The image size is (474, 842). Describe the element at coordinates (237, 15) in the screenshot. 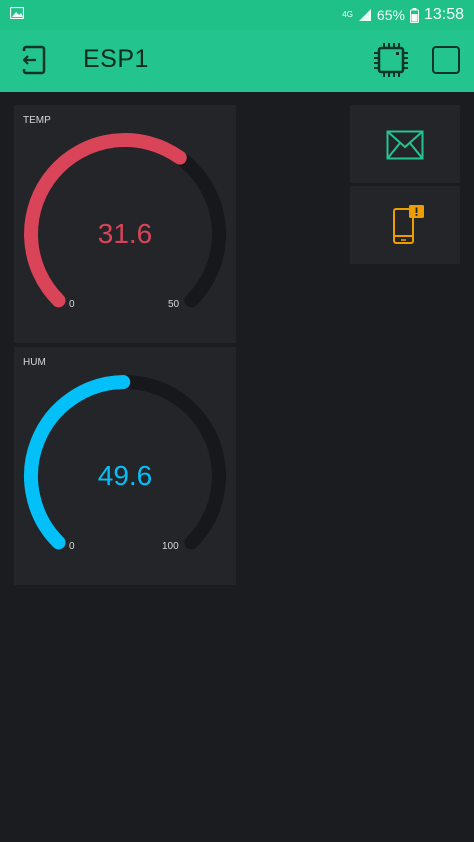

I see `status-bar: 4G 65% 13:58` at that location.